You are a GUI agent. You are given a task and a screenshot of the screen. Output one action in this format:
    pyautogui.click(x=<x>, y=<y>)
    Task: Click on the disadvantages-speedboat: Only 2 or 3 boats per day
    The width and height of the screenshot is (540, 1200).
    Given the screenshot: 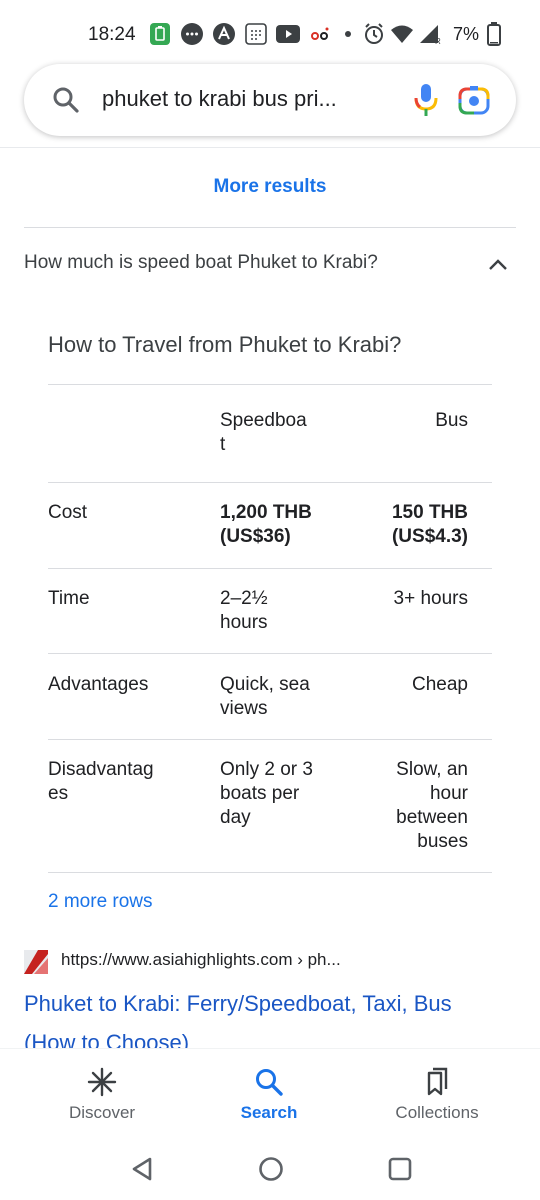 What is the action you would take?
    pyautogui.click(x=266, y=793)
    